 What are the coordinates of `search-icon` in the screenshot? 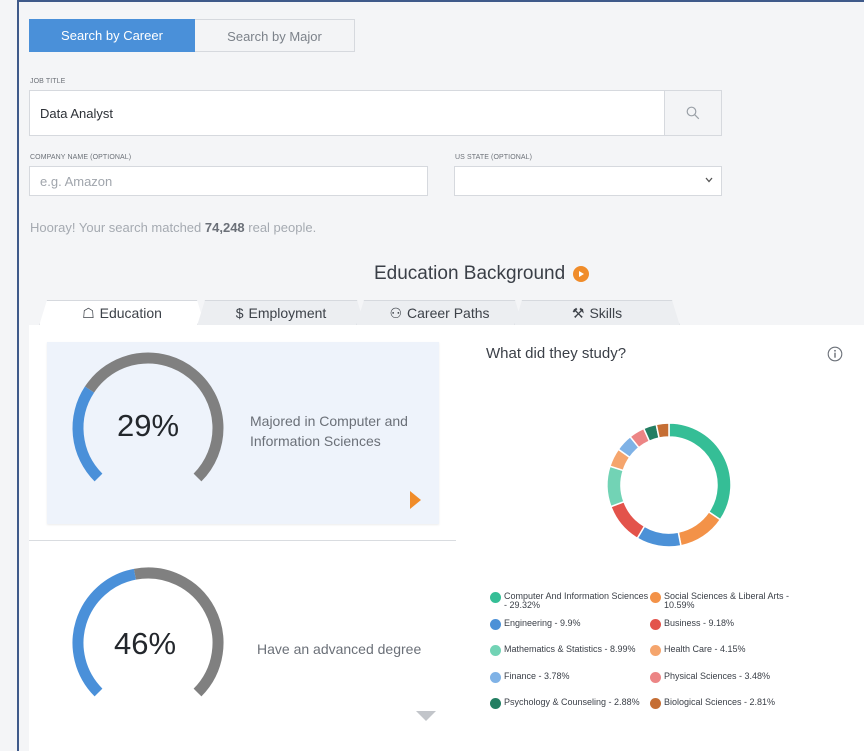 It's located at (693, 113).